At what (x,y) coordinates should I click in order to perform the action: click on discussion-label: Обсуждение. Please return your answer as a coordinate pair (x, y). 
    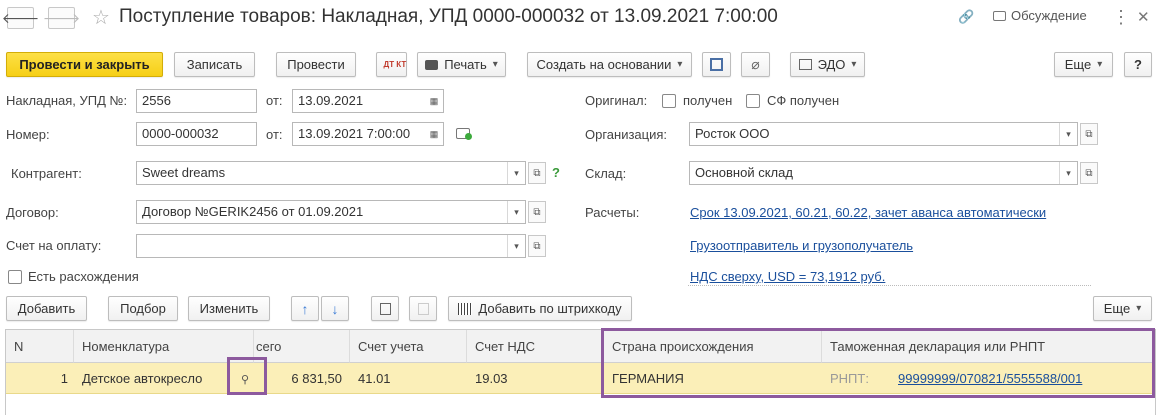
    Looking at the image, I should click on (1049, 15).